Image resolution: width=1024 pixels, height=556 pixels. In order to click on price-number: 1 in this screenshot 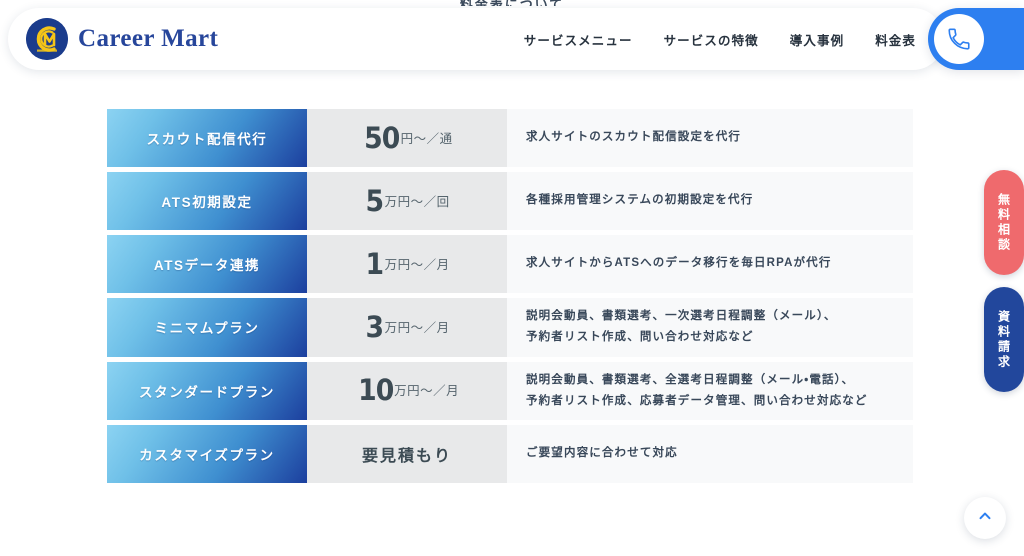, I will do `click(375, 263)`.